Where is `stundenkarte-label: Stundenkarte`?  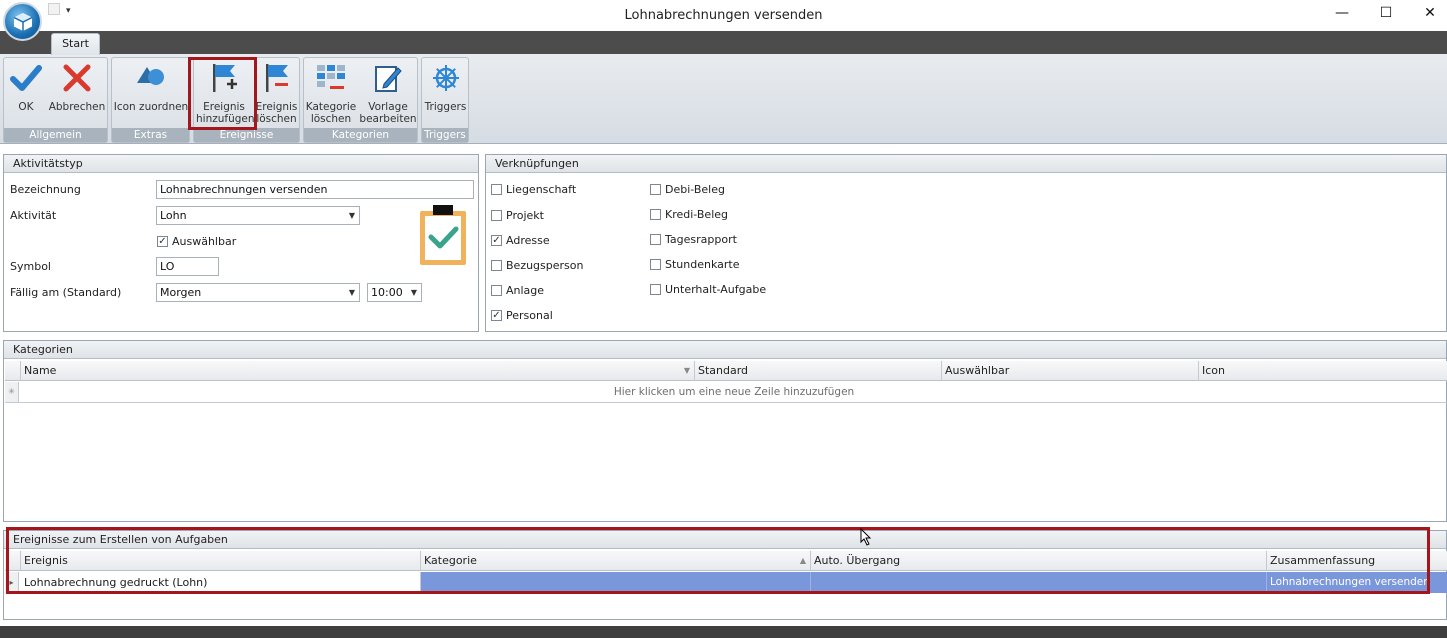
stundenkarte-label: Stundenkarte is located at coordinates (702, 264).